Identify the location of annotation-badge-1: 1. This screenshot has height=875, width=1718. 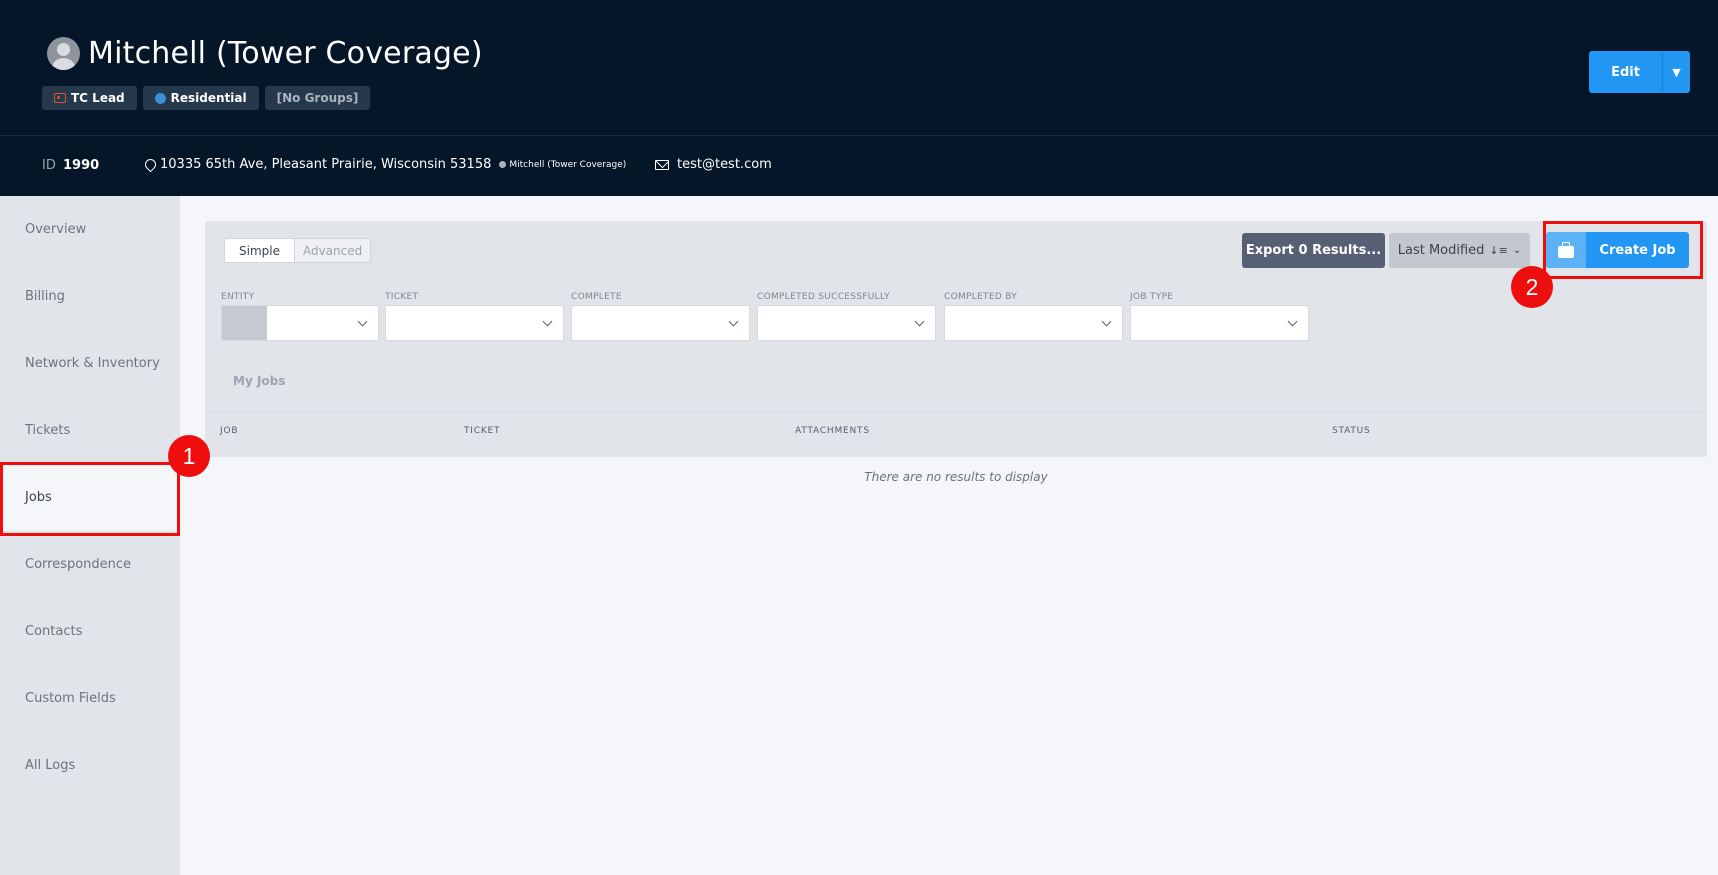
(189, 456).